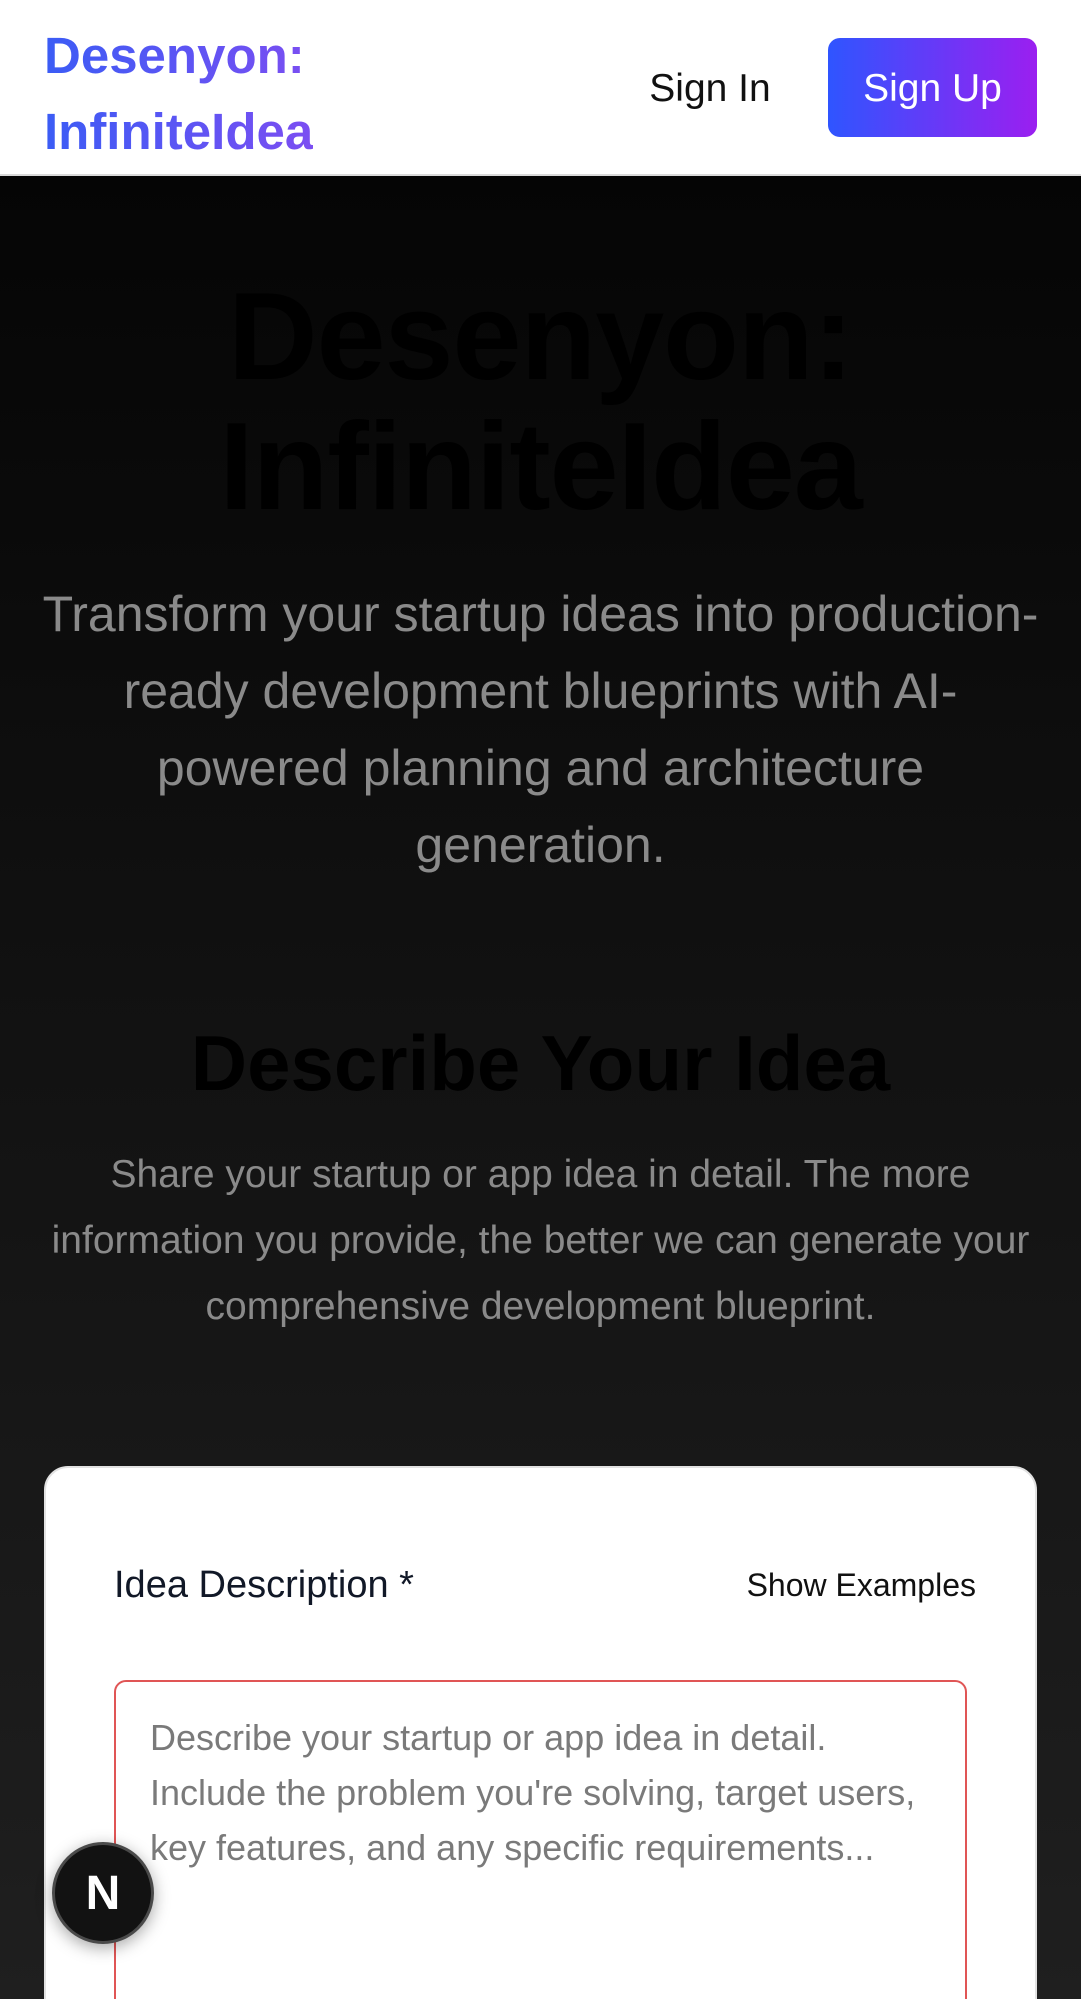  I want to click on idea-description-label: Idea Description *, so click(264, 1585).